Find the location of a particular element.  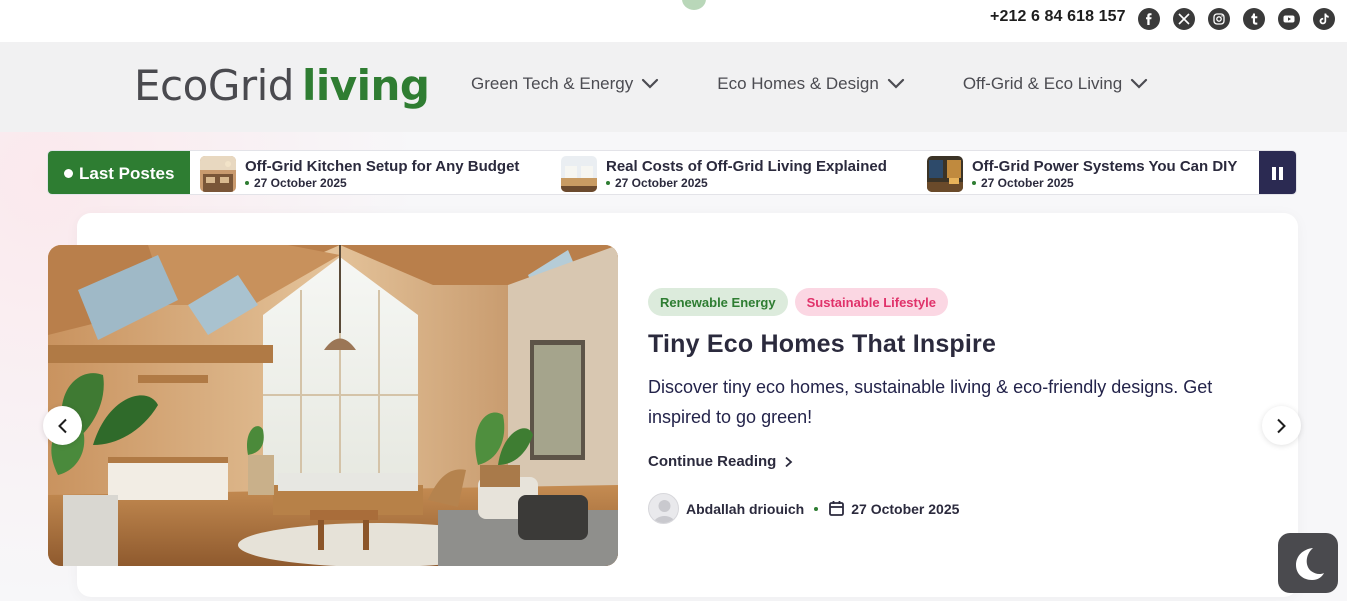

ticker-title: Off-Grid Kitchen Setup for Any Budget is located at coordinates (382, 166).